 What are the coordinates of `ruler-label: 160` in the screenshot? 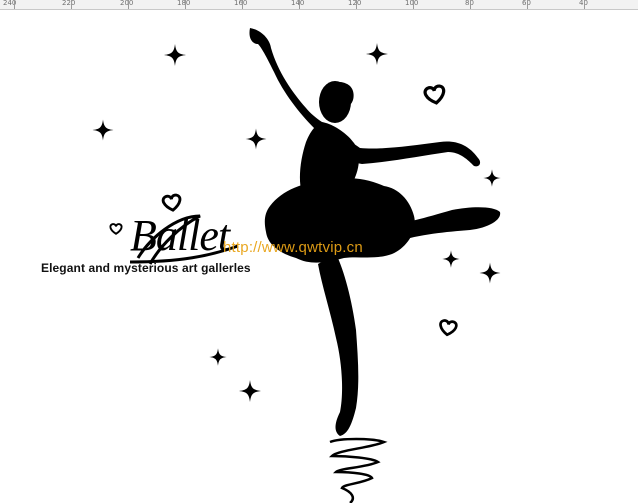 It's located at (241, 3).